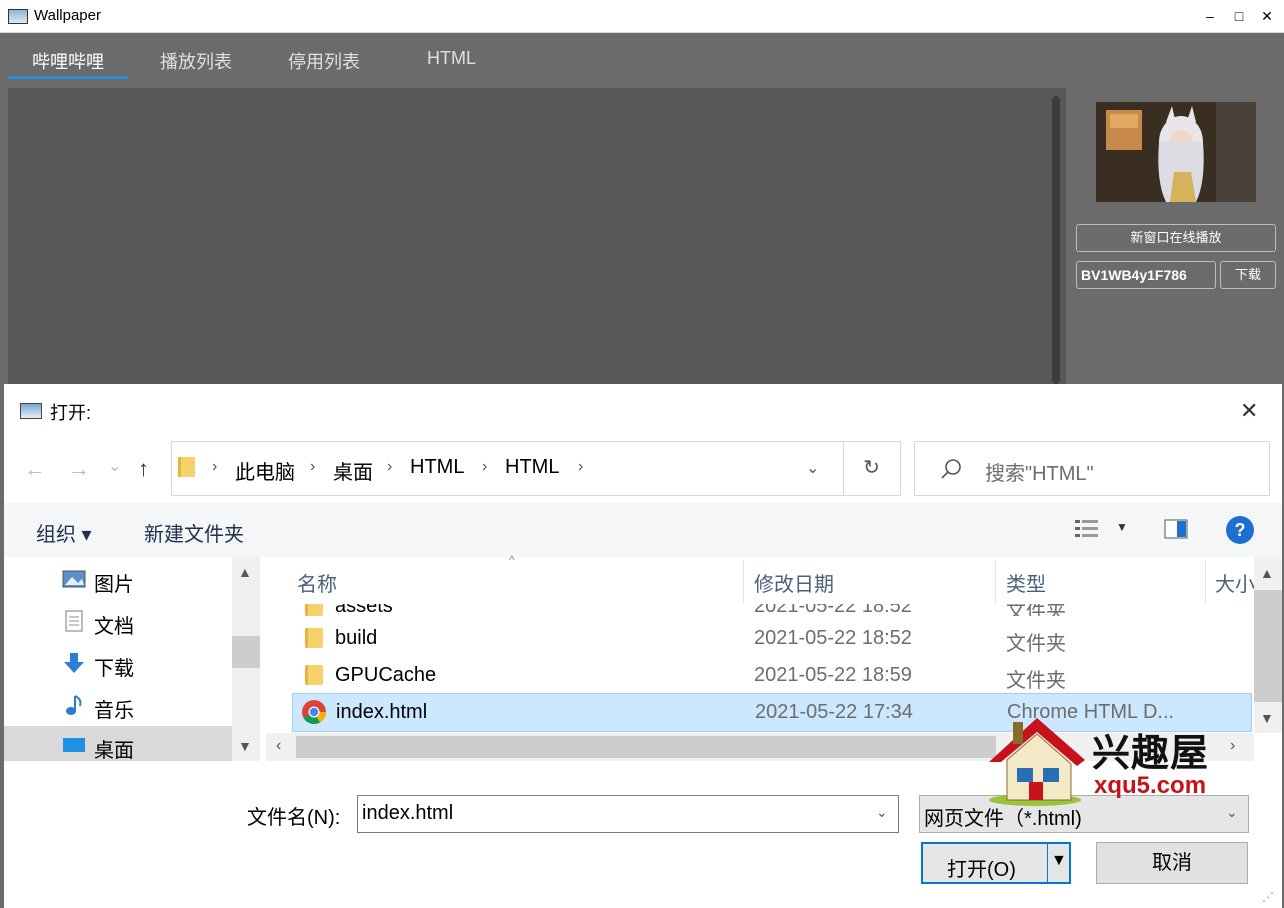 The width and height of the screenshot is (1284, 908). I want to click on address-dropdown-icon: ⌄, so click(812, 468).